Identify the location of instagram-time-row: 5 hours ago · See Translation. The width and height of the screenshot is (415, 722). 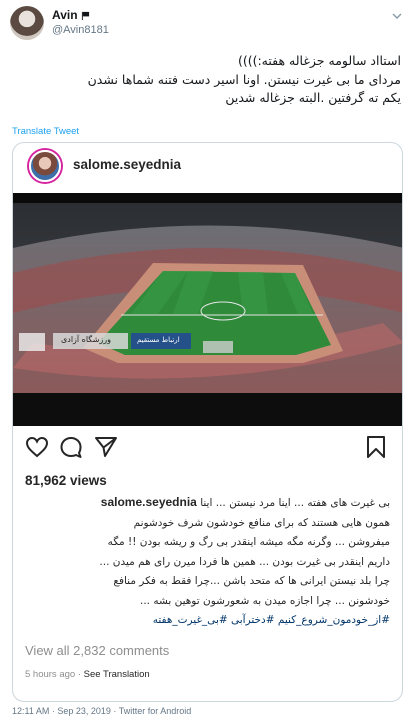
(87, 674).